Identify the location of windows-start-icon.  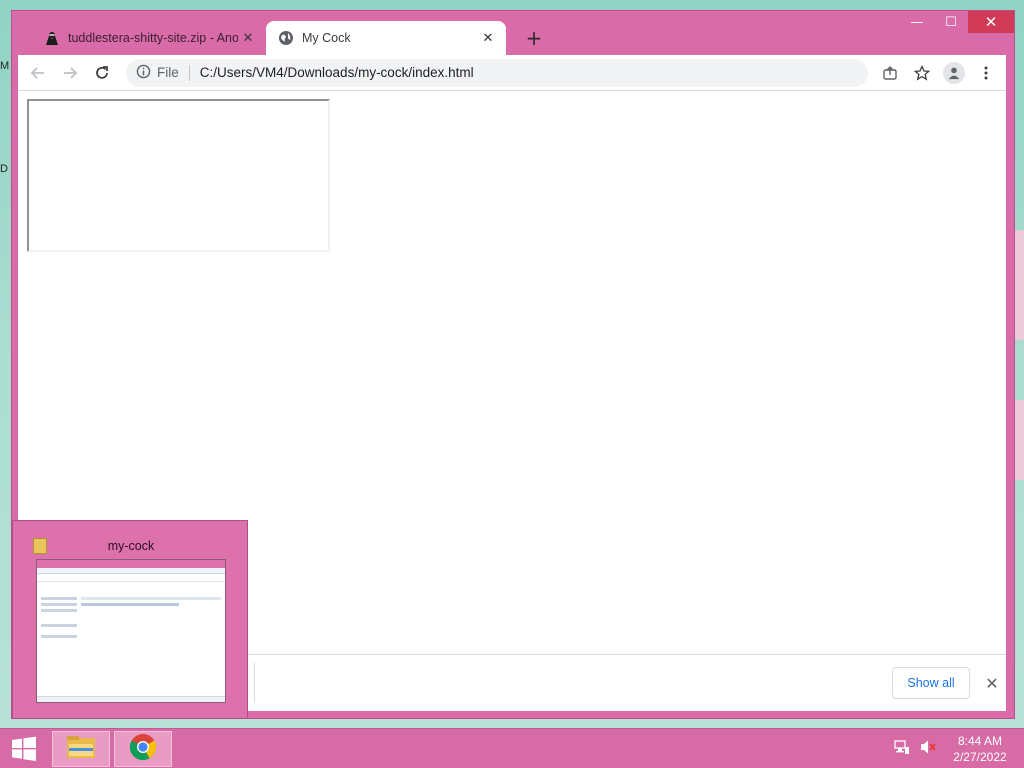
(24, 749).